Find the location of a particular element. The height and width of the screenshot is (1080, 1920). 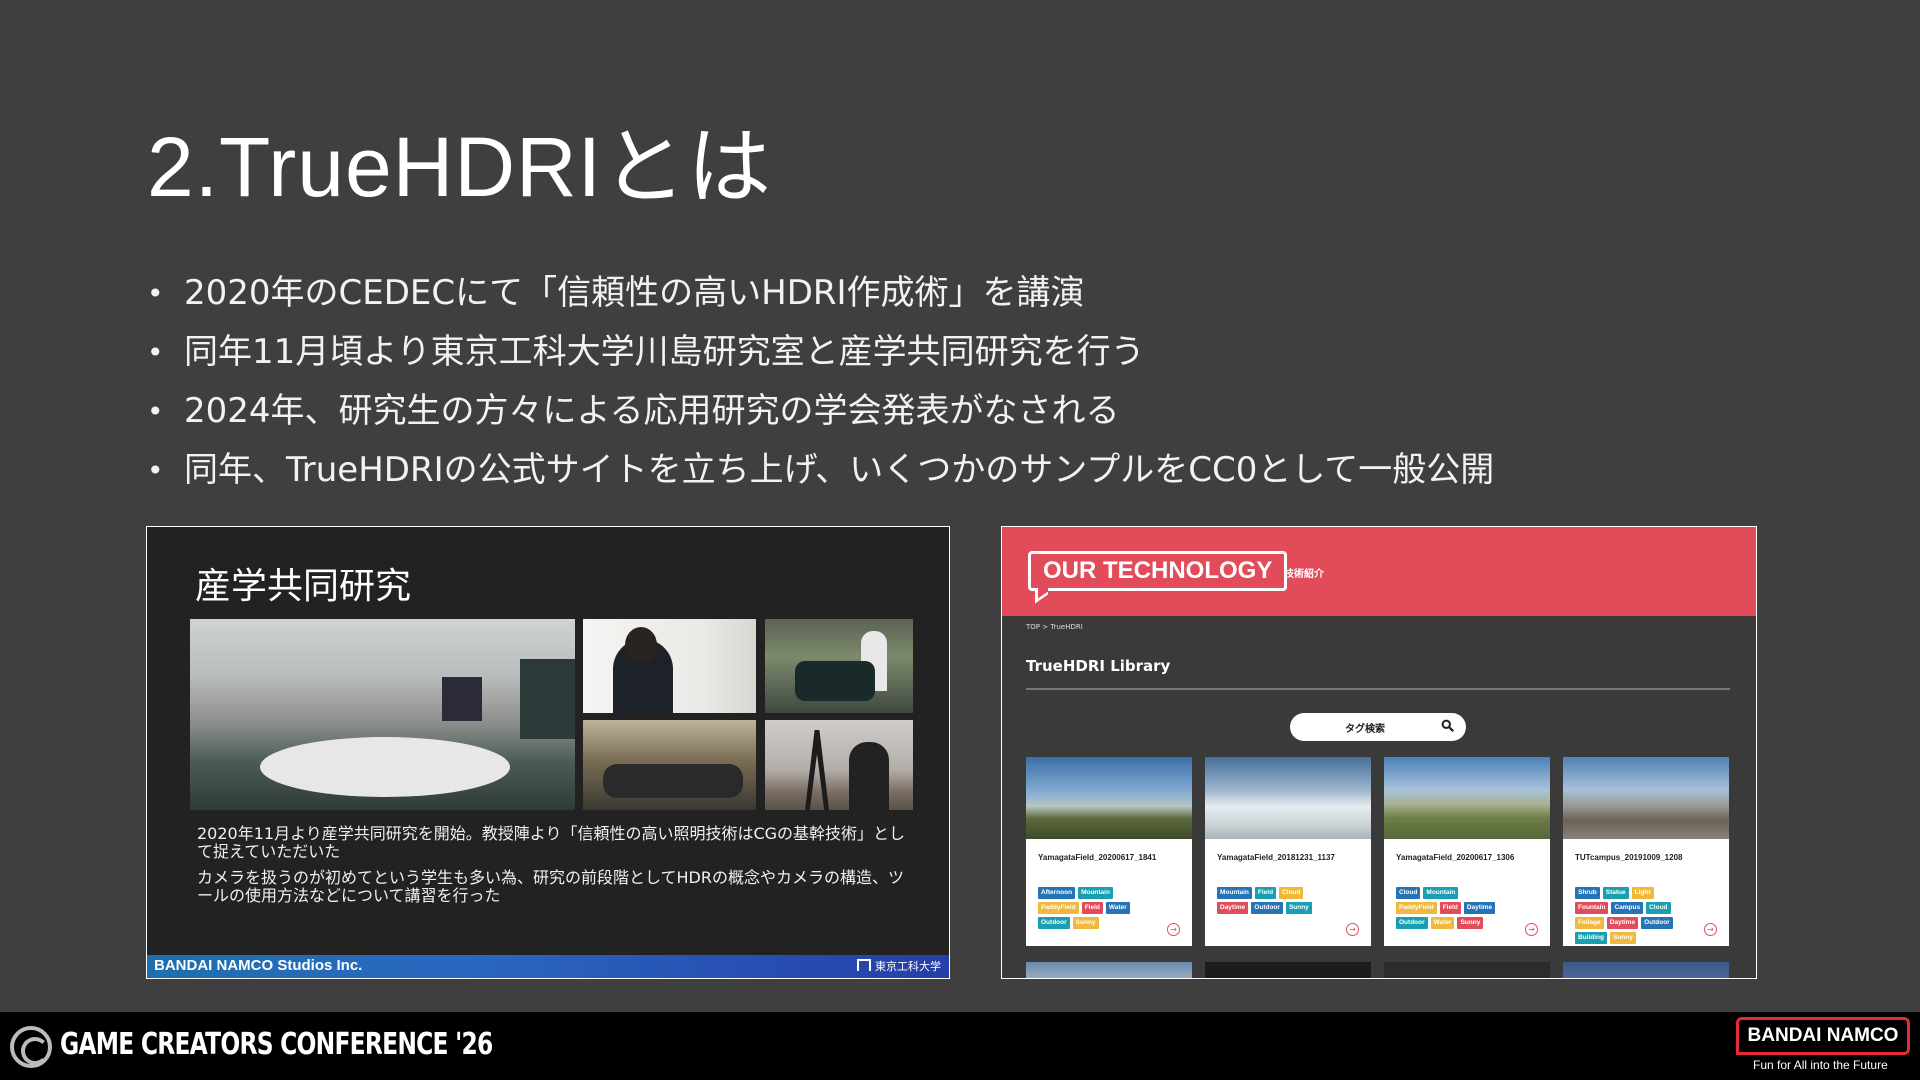

classroom-photo is located at coordinates (382, 714).